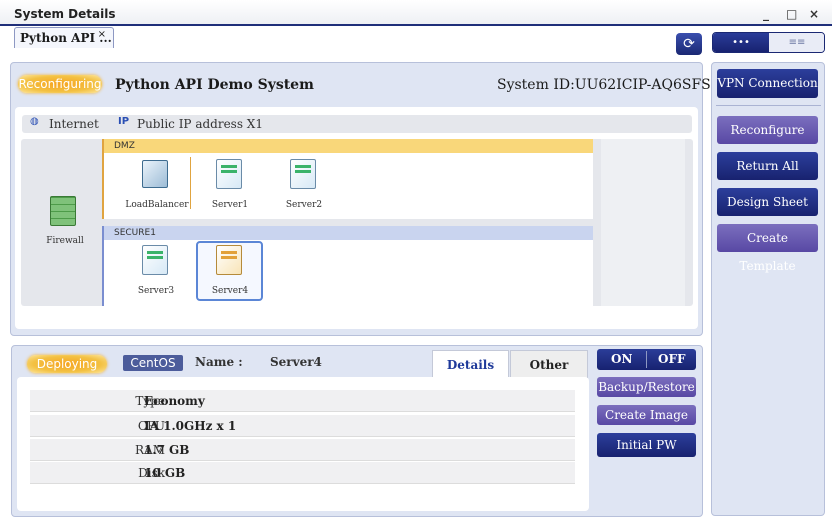 Image resolution: width=832 pixels, height=525 pixels. I want to click on spec-value: IA 1.0GHz x 1, so click(190, 426).